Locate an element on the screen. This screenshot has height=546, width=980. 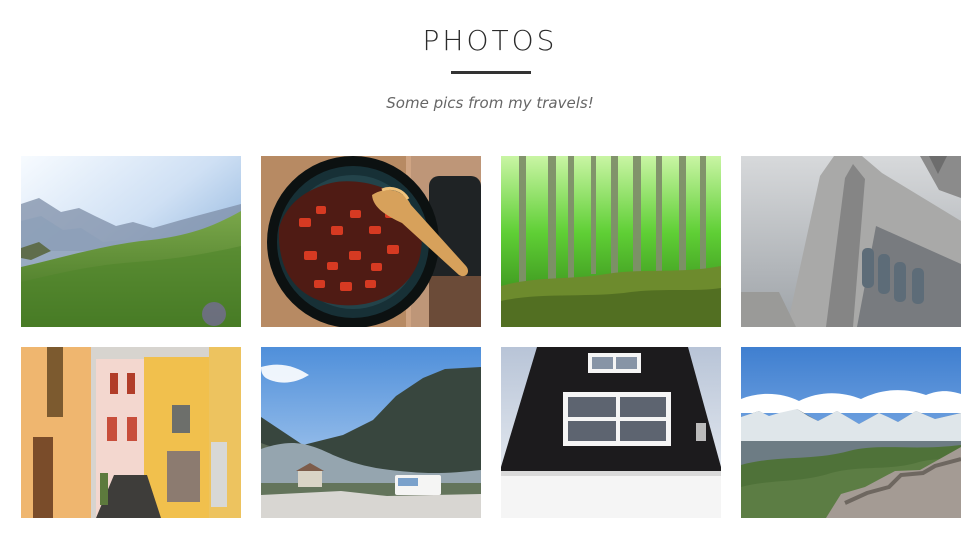
photo-gothic-church-tower is located at coordinates (851, 241).